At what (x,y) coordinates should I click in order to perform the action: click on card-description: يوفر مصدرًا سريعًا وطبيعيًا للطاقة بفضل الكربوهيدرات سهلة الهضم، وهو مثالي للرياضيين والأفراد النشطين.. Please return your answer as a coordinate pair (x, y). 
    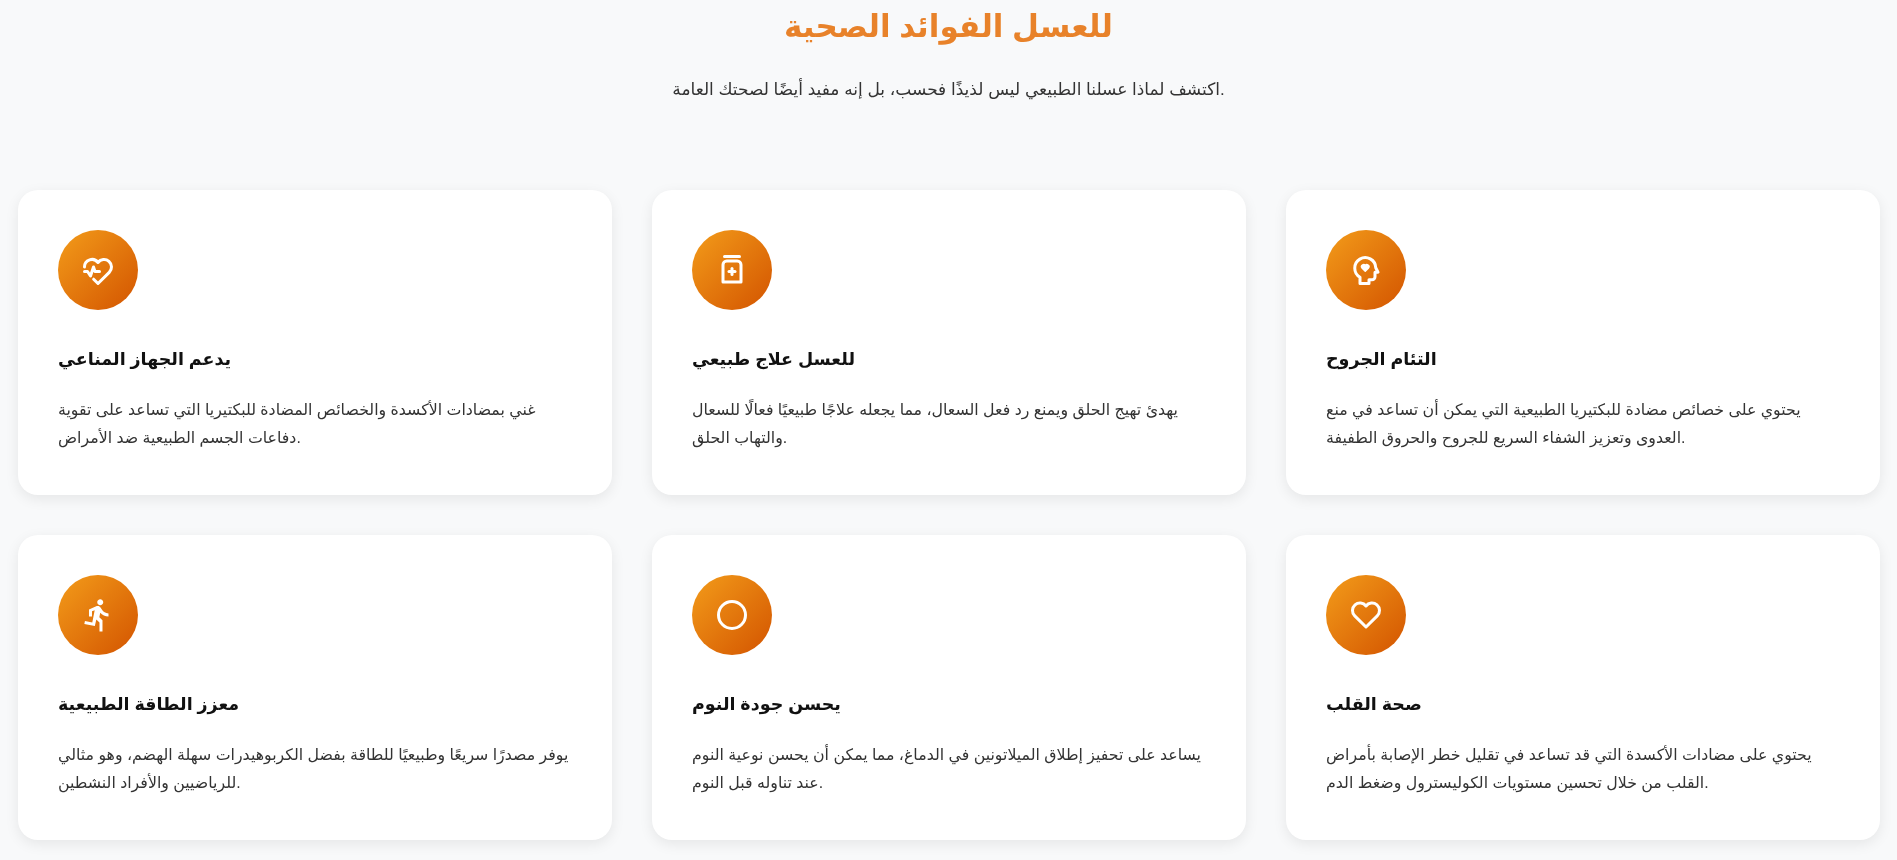
    Looking at the image, I should click on (314, 770).